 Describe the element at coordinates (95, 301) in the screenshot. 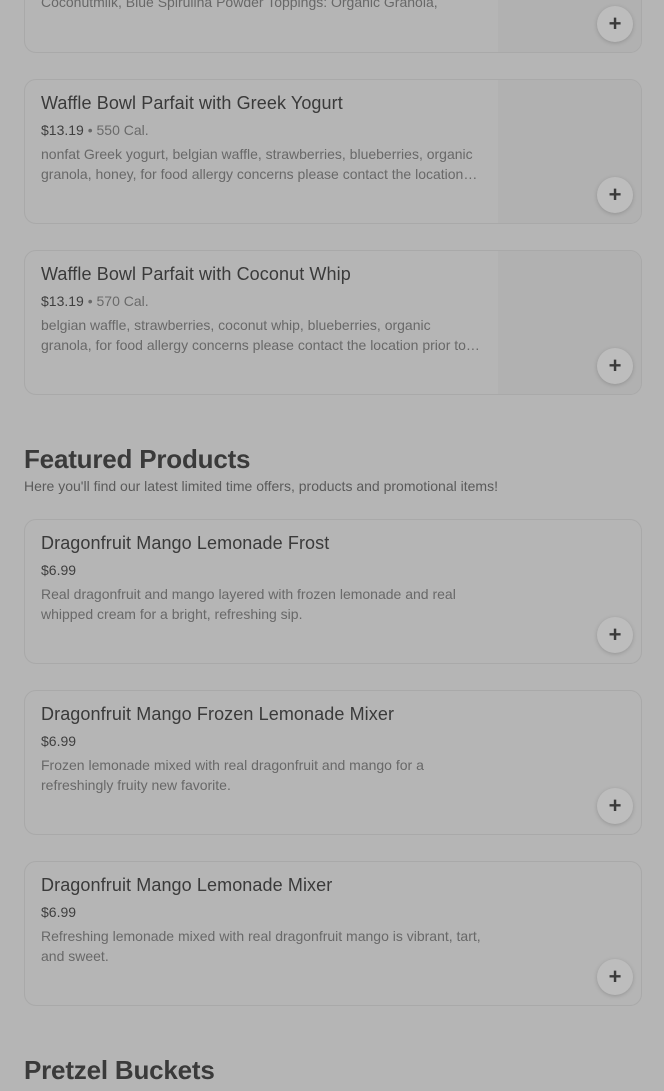

I see `item-price-calories: $13.19 • 570 Cal.` at that location.